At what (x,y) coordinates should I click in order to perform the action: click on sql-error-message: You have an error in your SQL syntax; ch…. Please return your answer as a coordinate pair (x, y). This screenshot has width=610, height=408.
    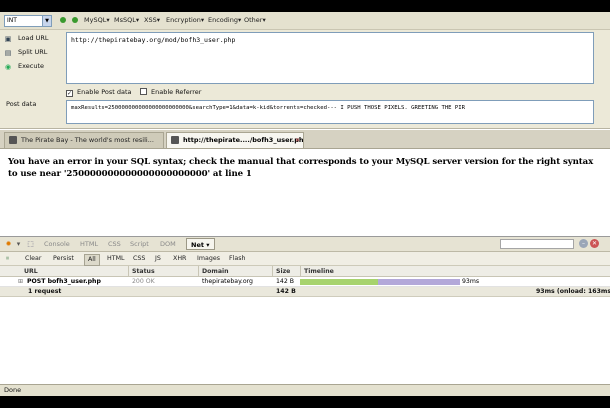
    Looking at the image, I should click on (301, 168).